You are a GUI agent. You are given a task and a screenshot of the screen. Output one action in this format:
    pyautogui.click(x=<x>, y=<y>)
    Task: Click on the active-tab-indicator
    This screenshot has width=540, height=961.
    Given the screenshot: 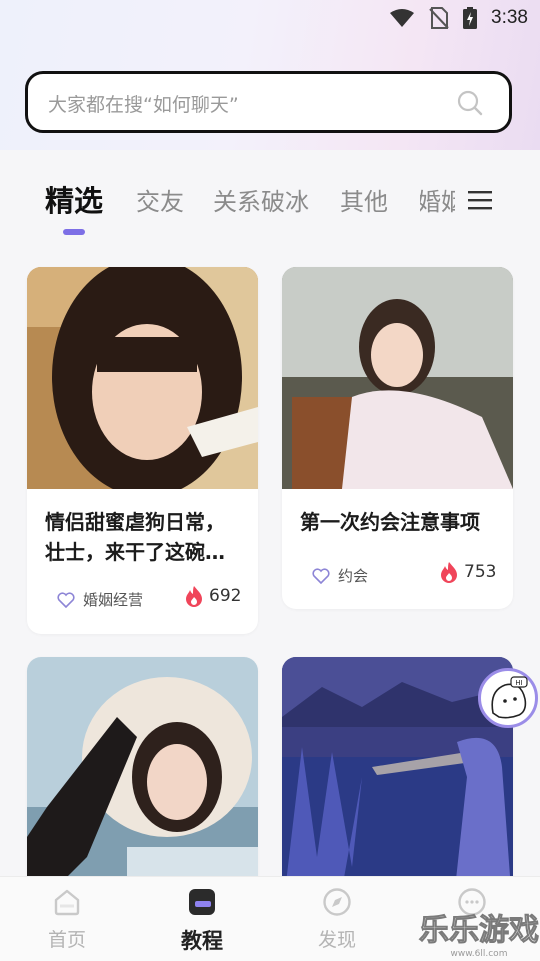 What is the action you would take?
    pyautogui.click(x=74, y=232)
    